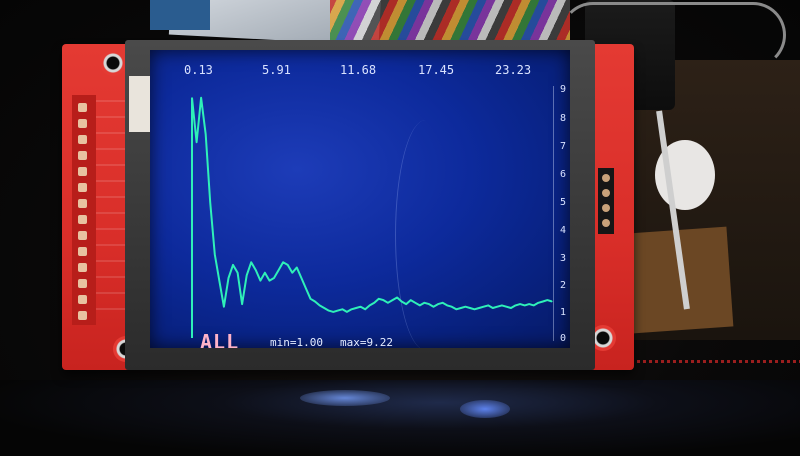 This screenshot has width=800, height=456. I want to click on right-pin-header, so click(606, 201).